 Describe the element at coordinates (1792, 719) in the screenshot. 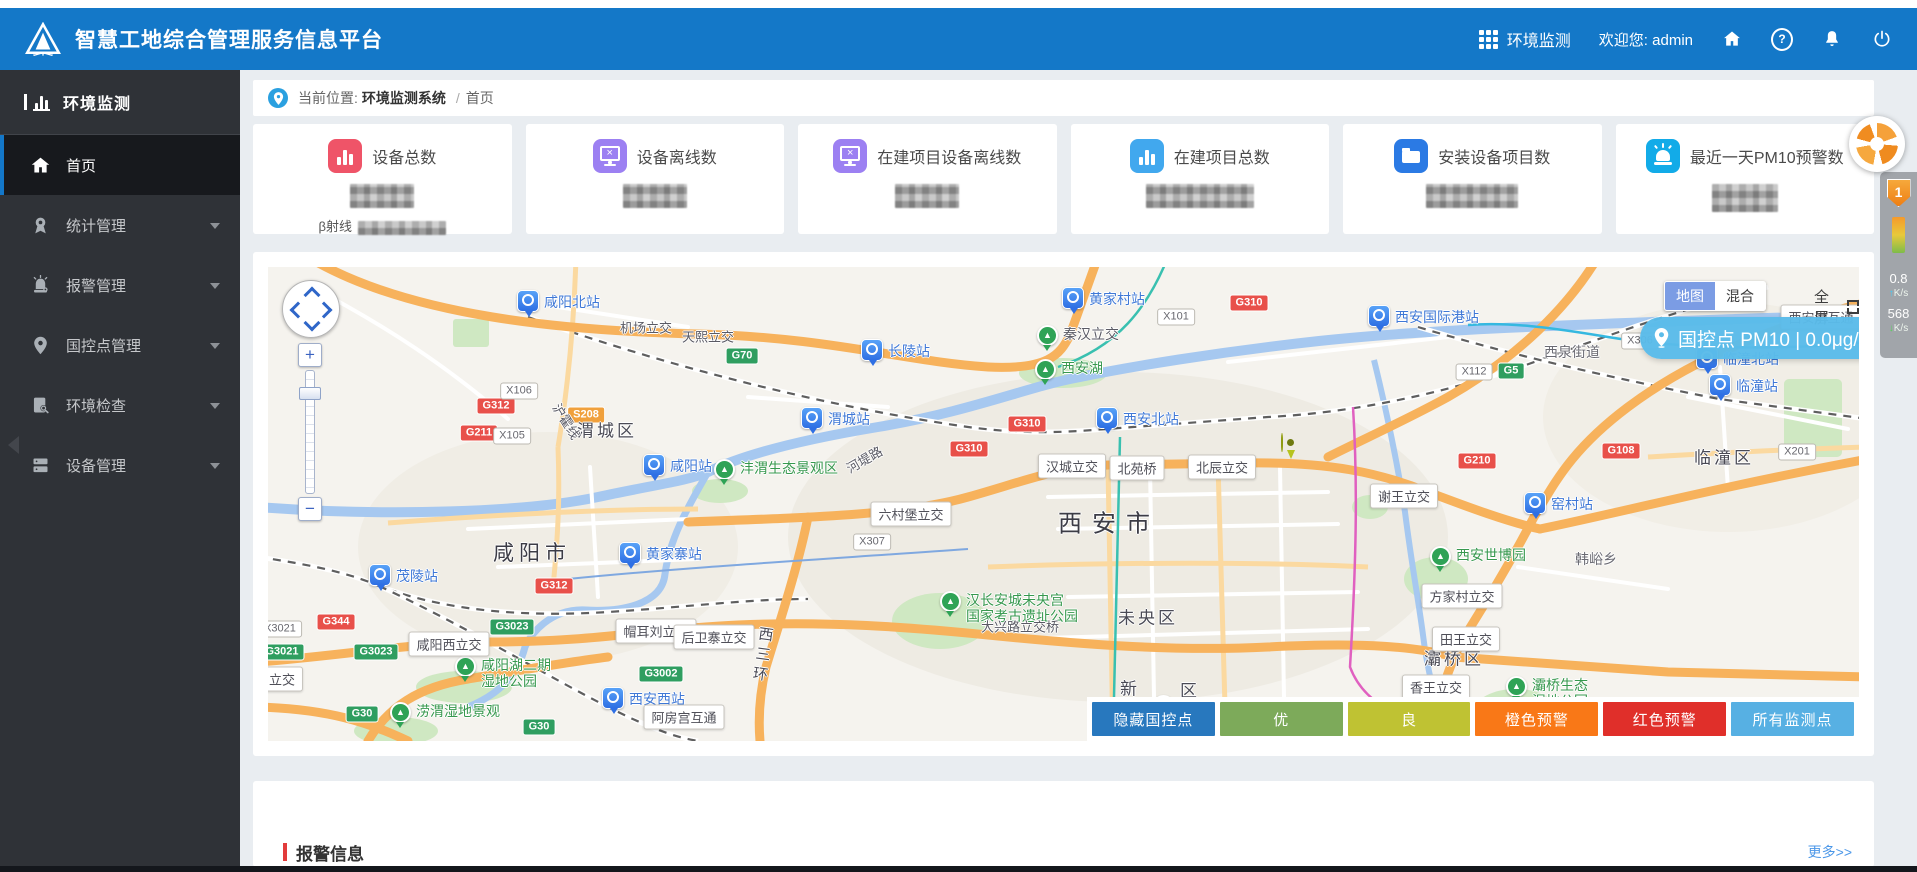

I see `all-monitor-points-button: 所有监测点` at that location.